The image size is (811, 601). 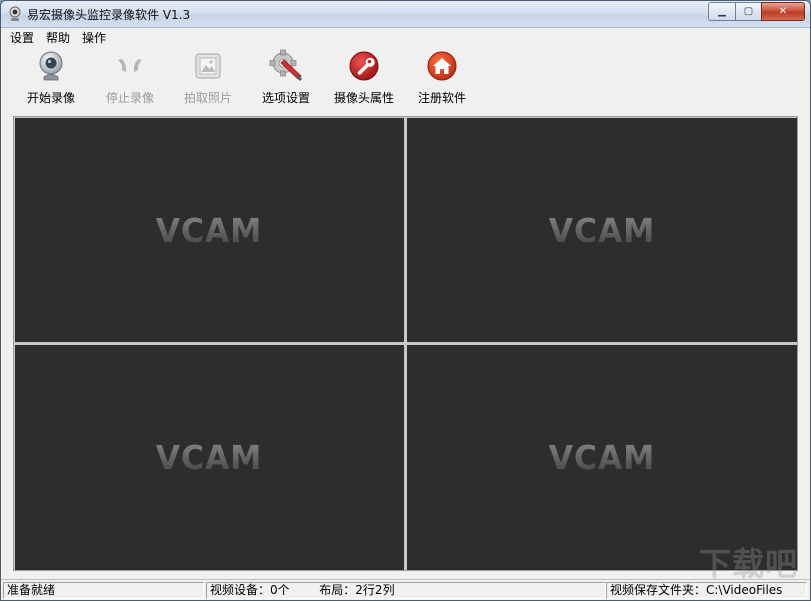 What do you see at coordinates (58, 37) in the screenshot?
I see `menu-help: 帮助` at bounding box center [58, 37].